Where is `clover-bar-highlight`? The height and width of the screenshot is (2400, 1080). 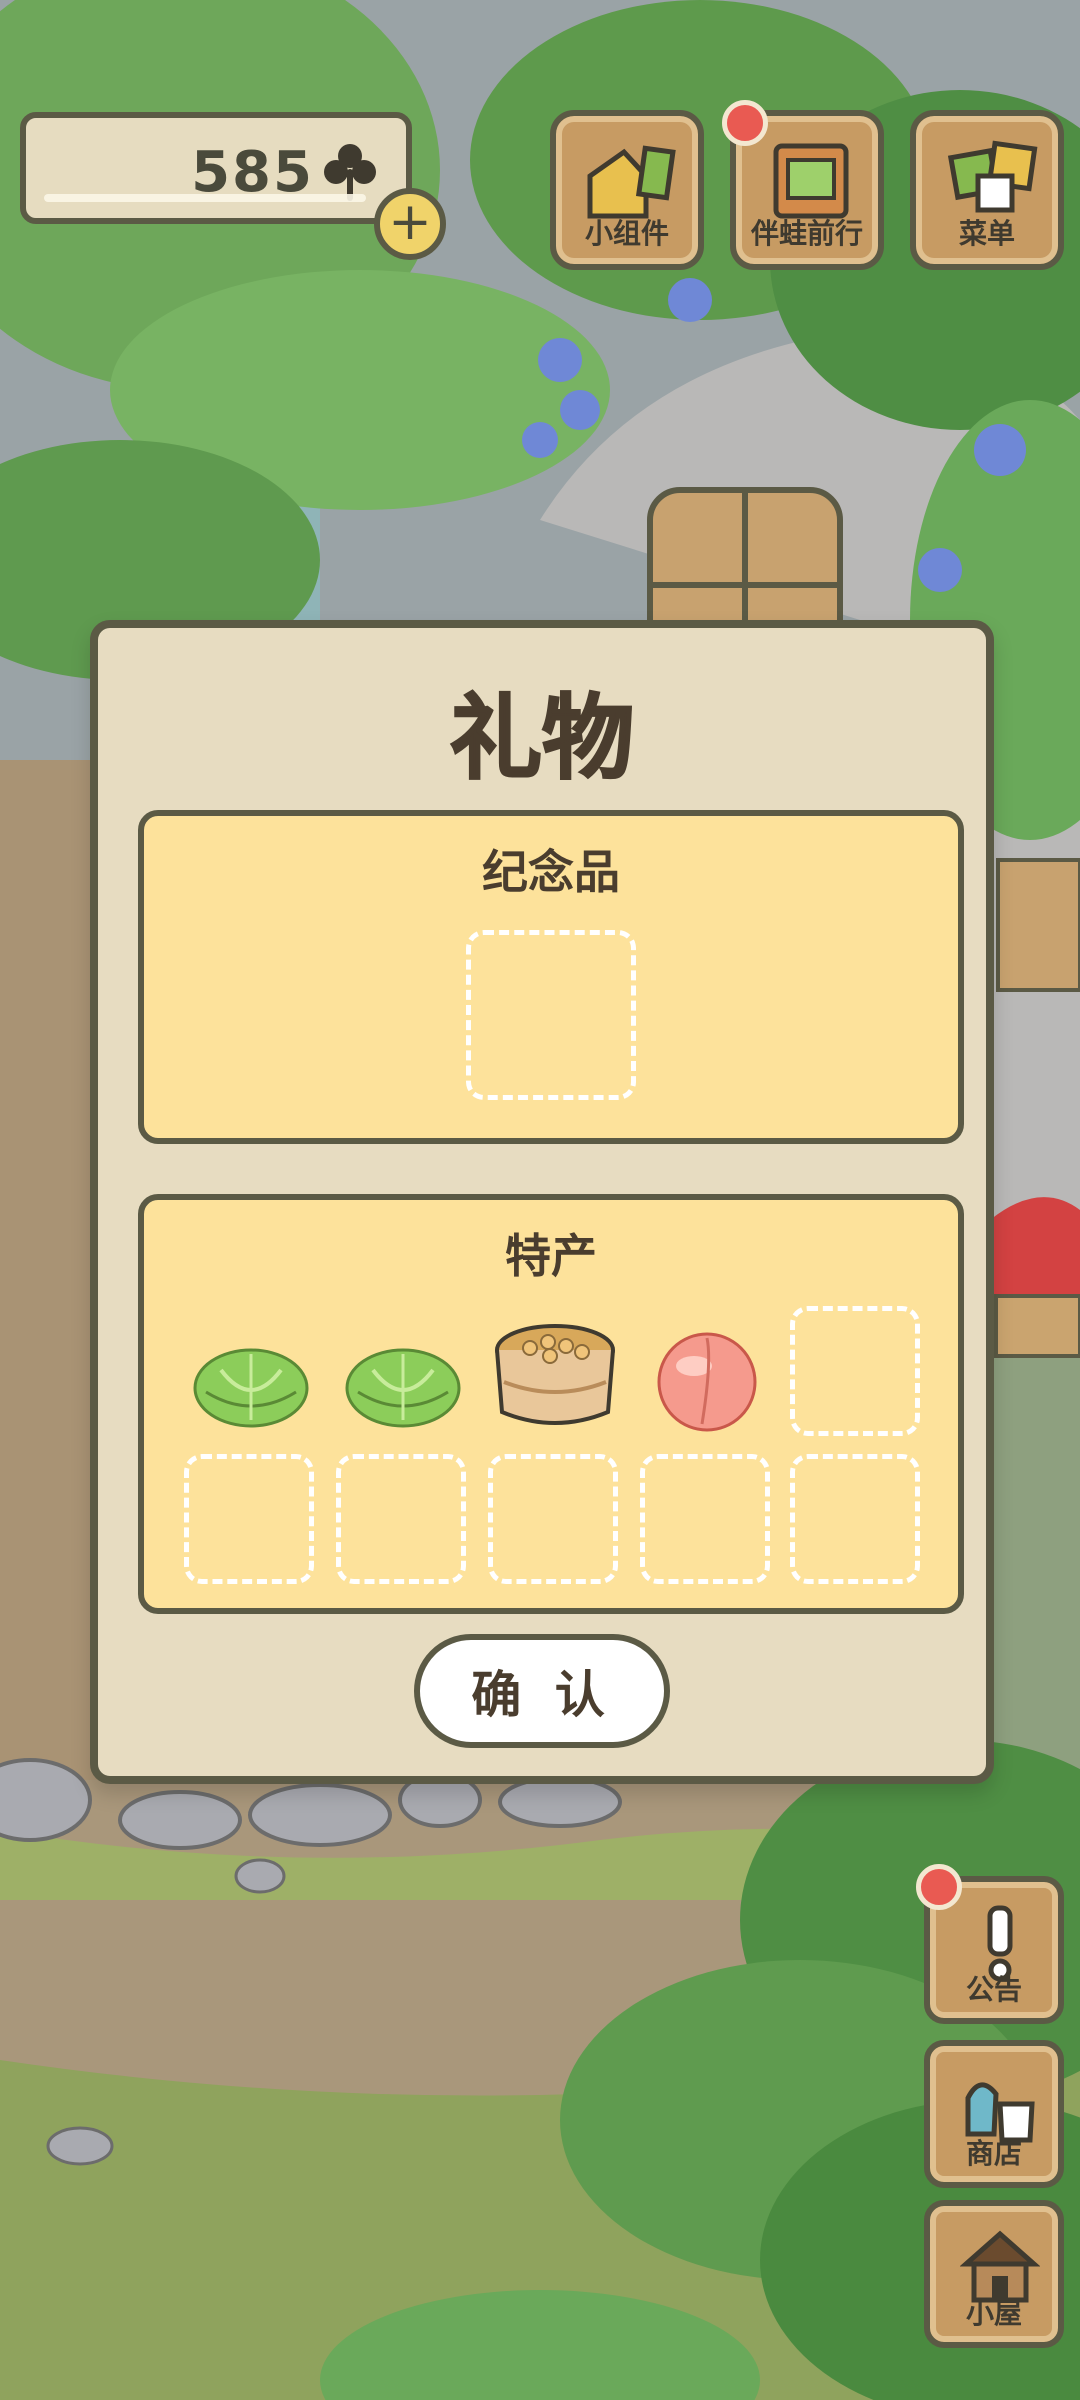
clover-bar-highlight is located at coordinates (205, 198).